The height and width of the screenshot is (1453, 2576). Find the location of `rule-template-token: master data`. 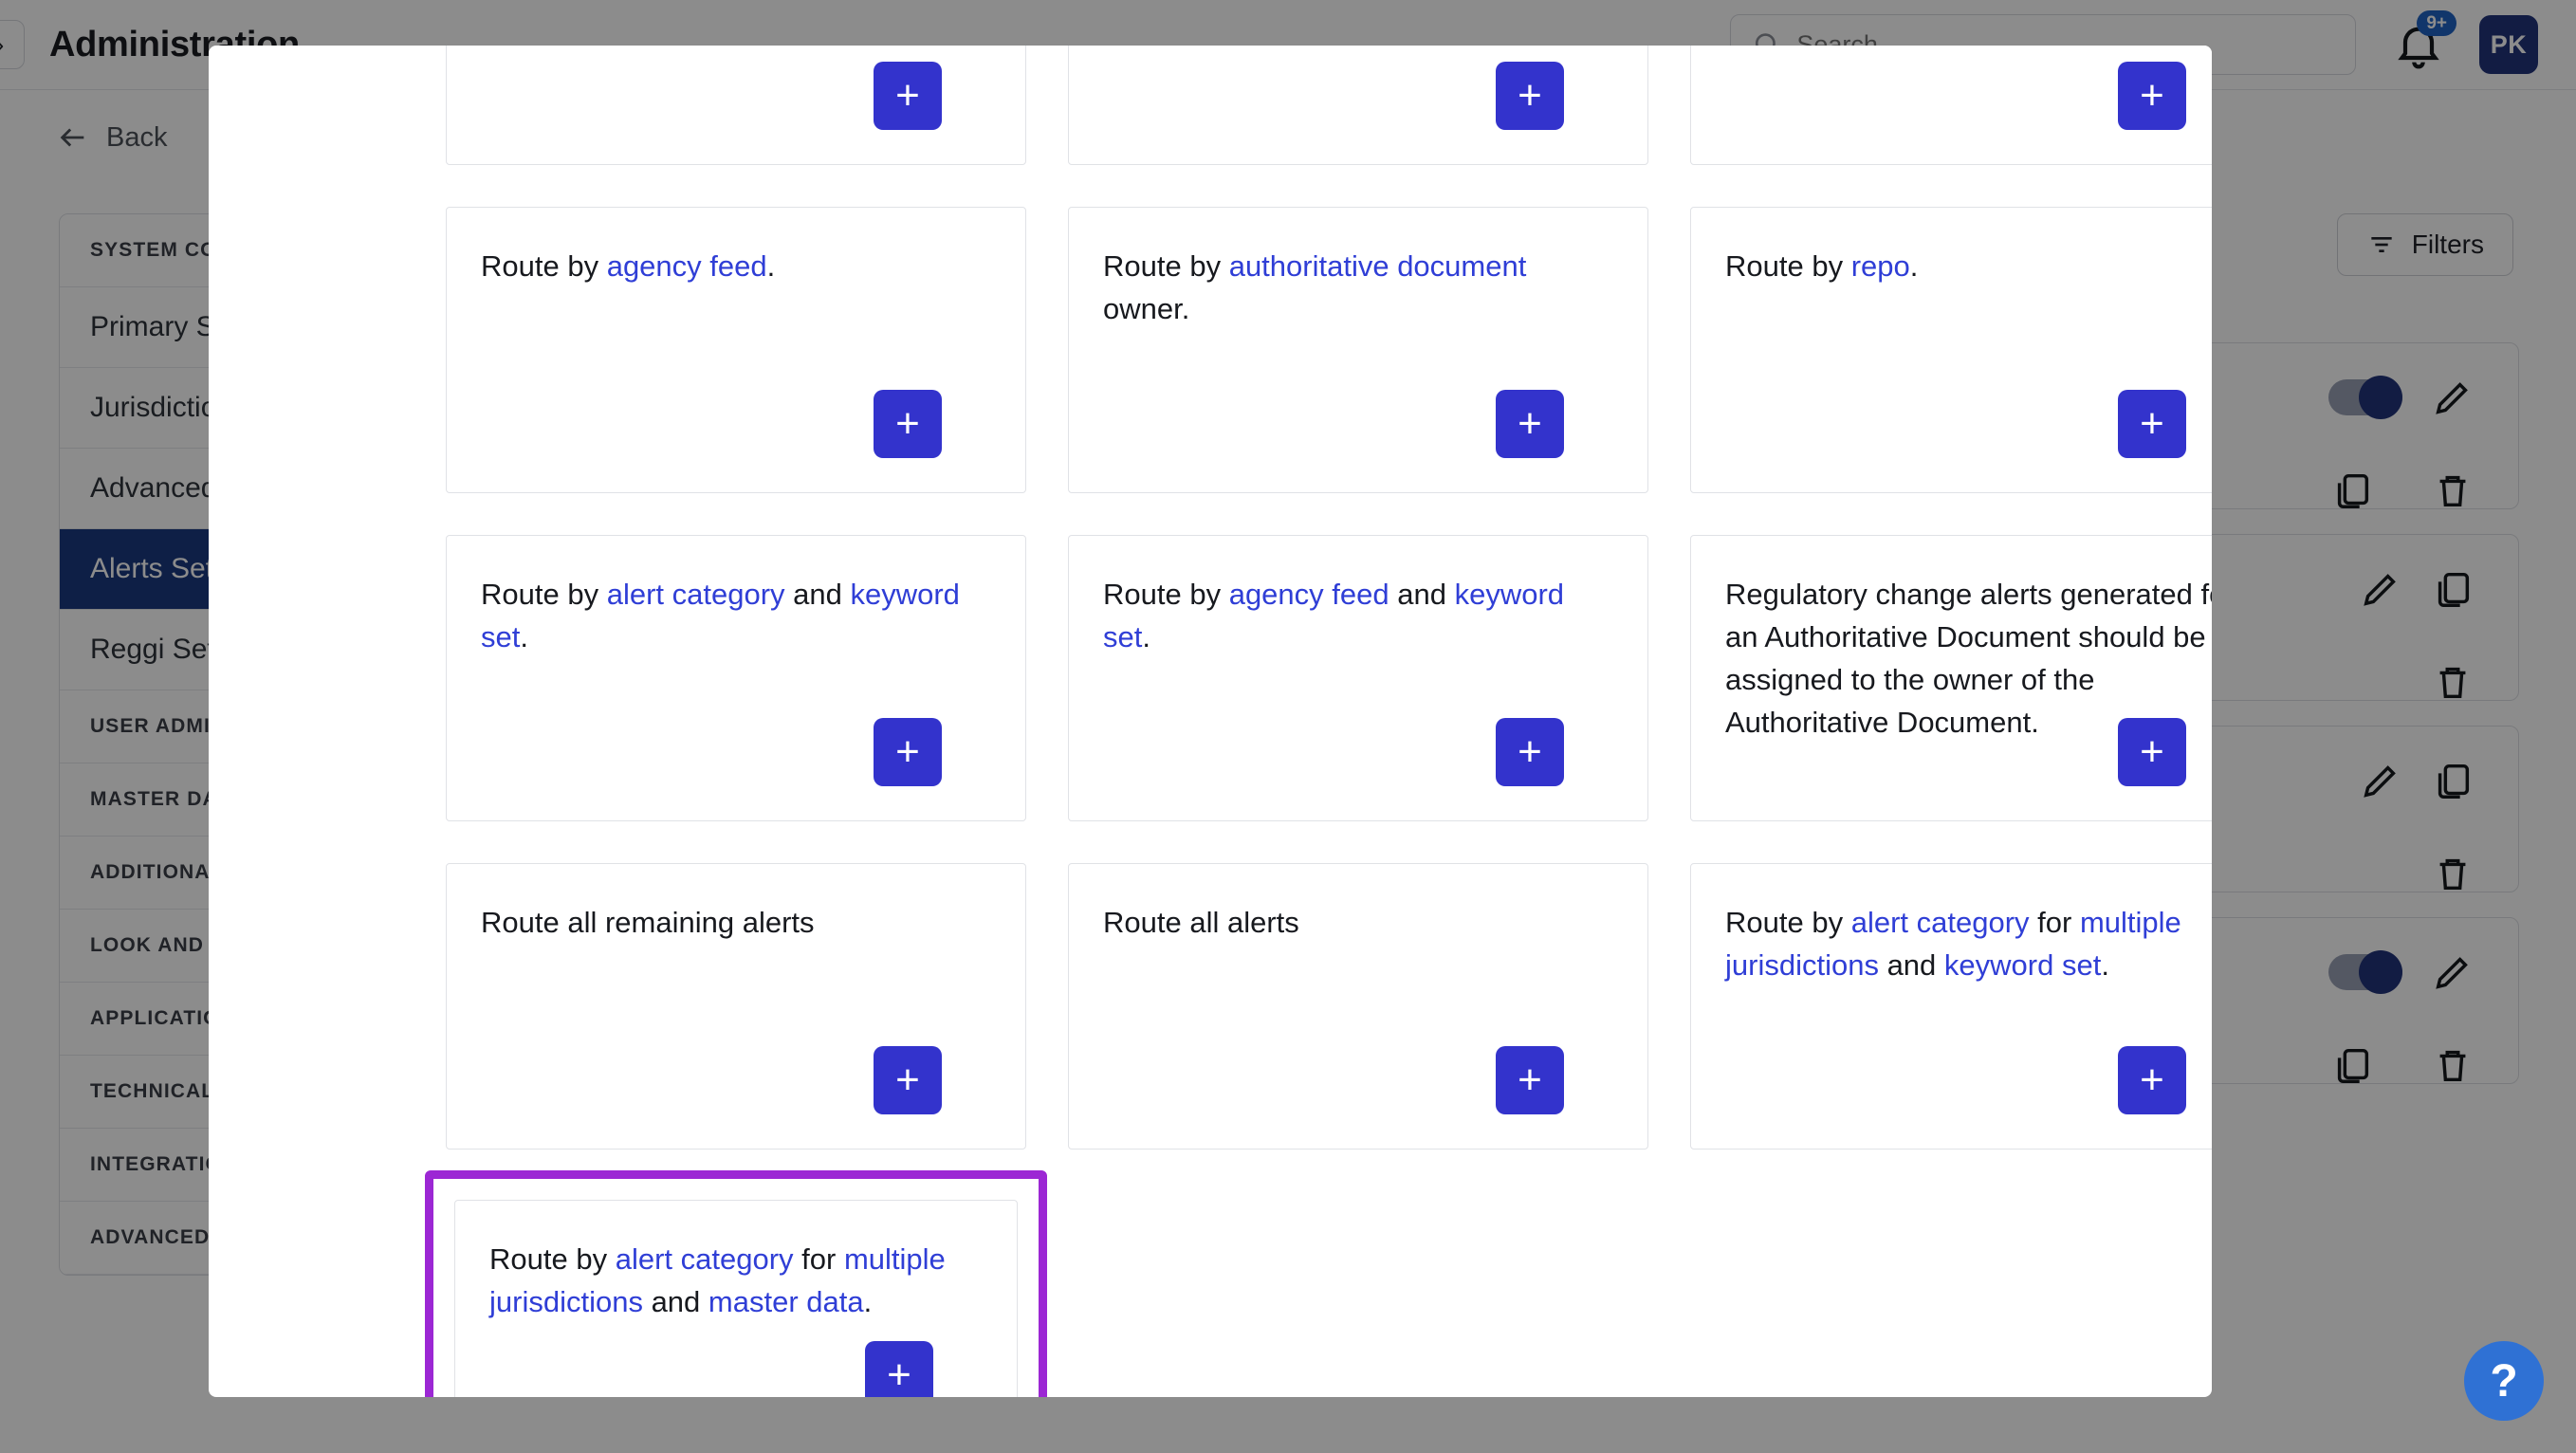

rule-template-token: master data is located at coordinates (786, 1302).